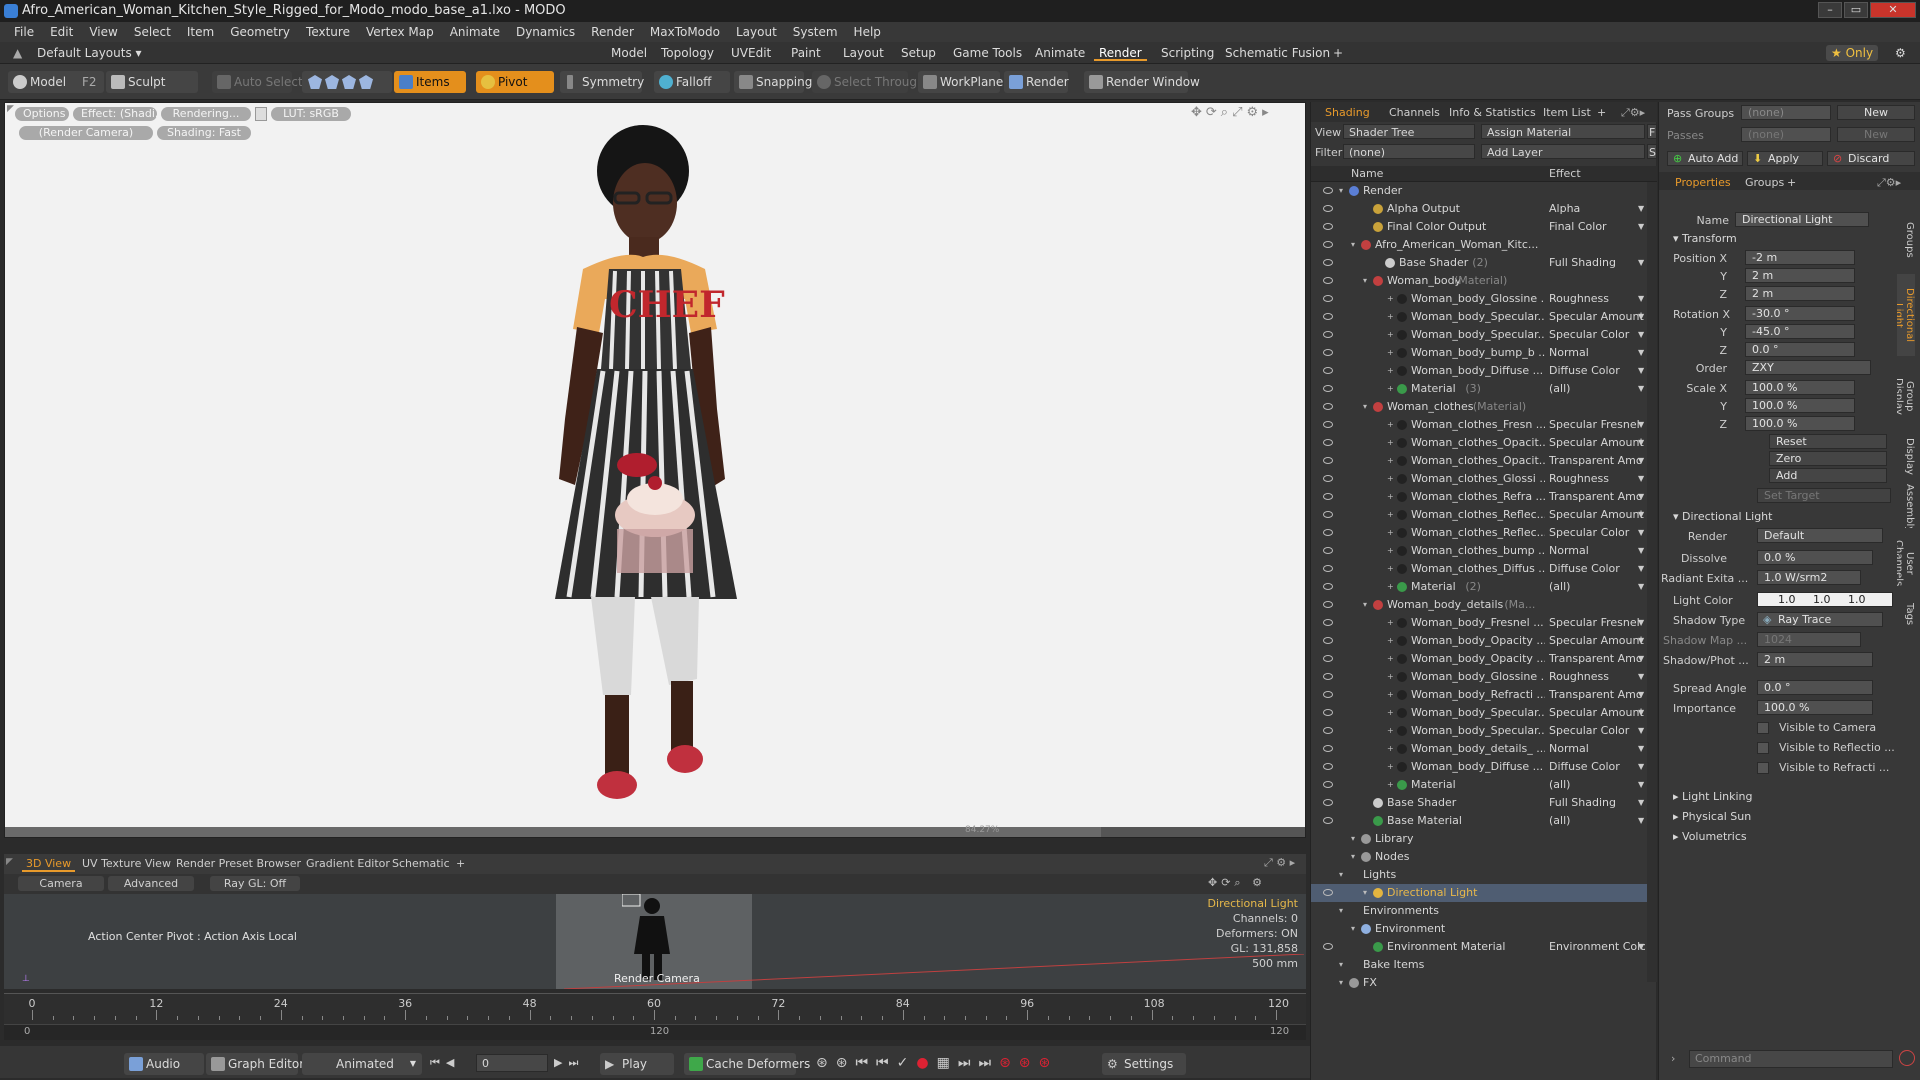 The width and height of the screenshot is (1920, 1080). I want to click on shader-tree-row: + Material (2) (all) ▼, so click(1484, 587).